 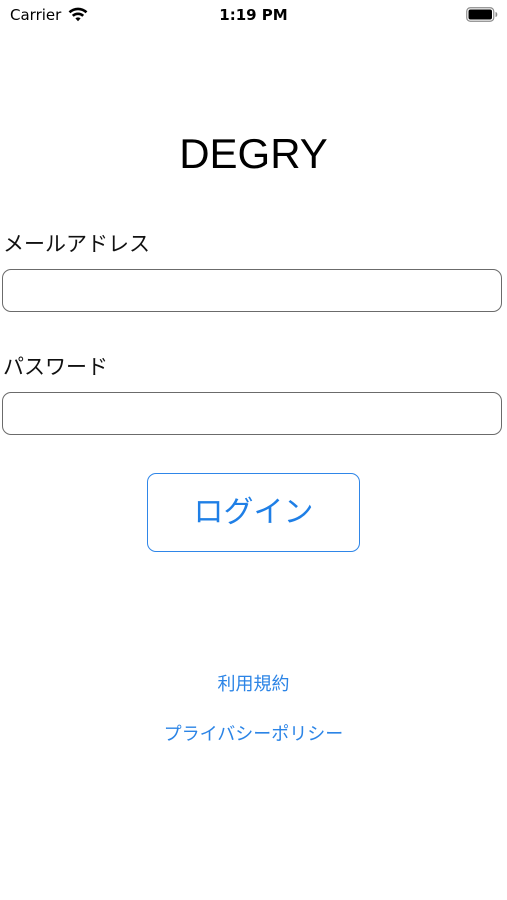 What do you see at coordinates (253, 685) in the screenshot?
I see `terms-link: 利用規約` at bounding box center [253, 685].